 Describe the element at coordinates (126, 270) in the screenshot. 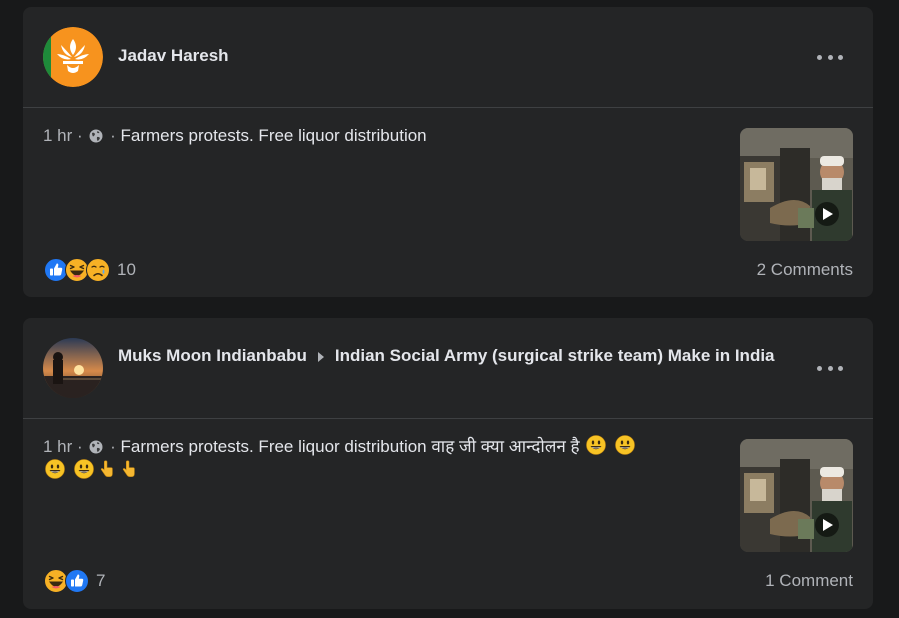

I see `reaction-count: 10` at that location.